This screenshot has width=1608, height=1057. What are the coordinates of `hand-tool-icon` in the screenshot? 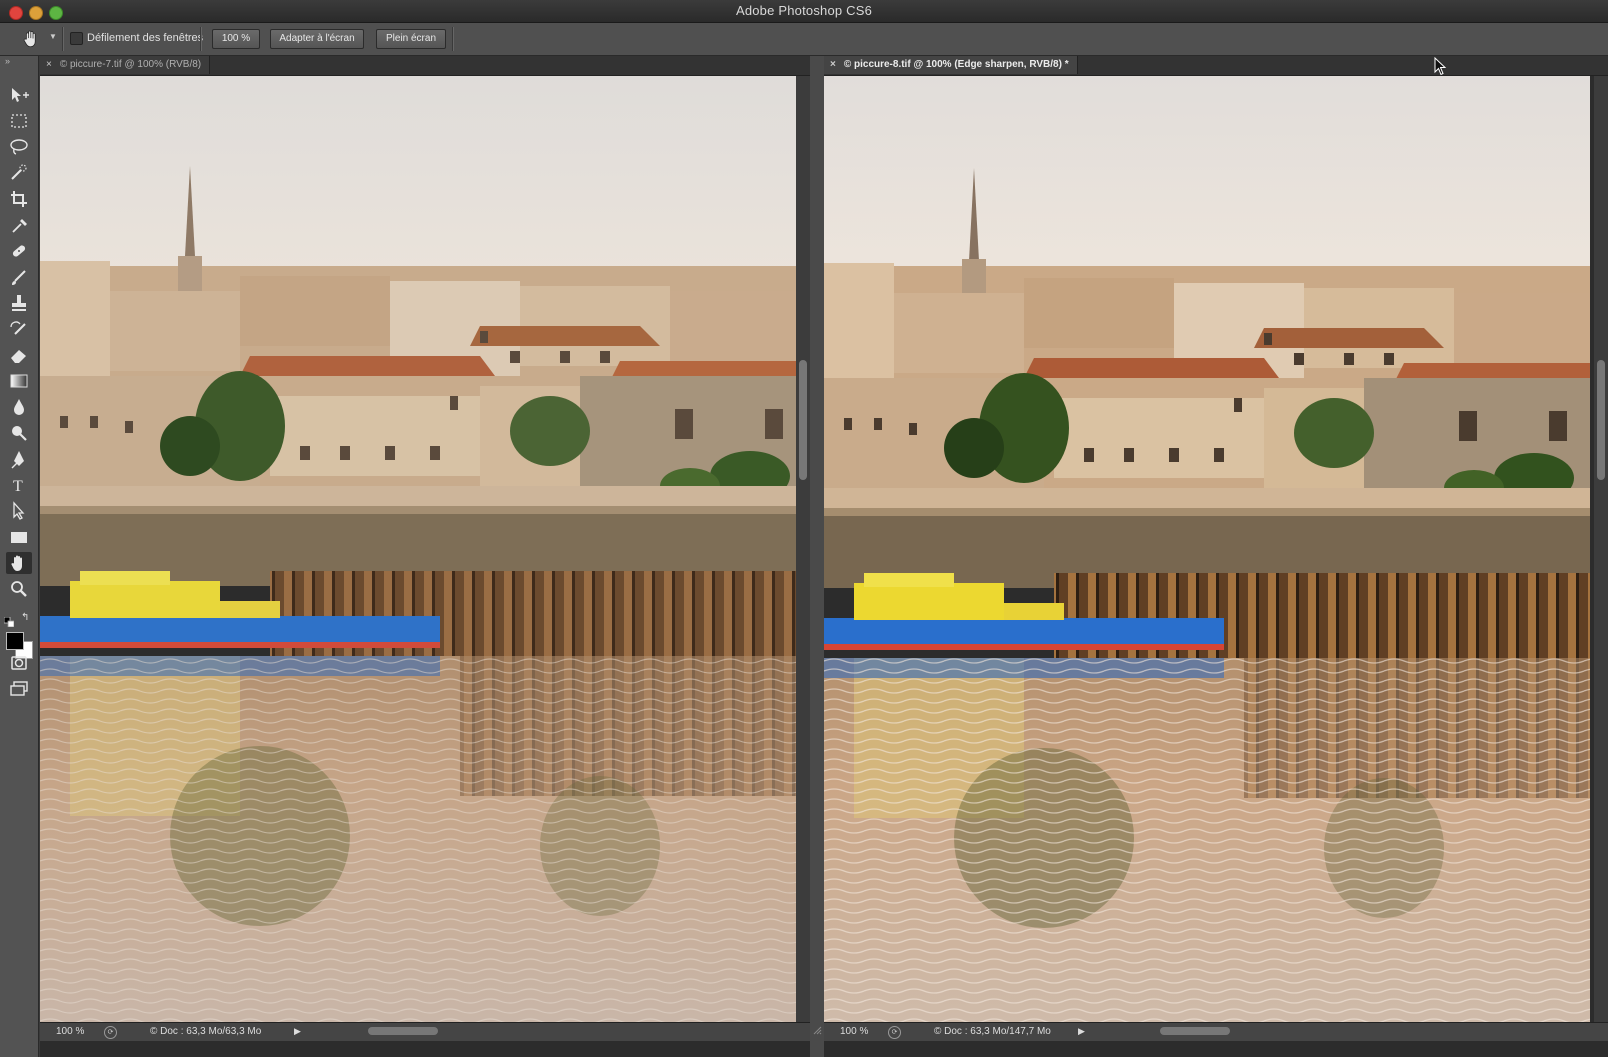 It's located at (19, 563).